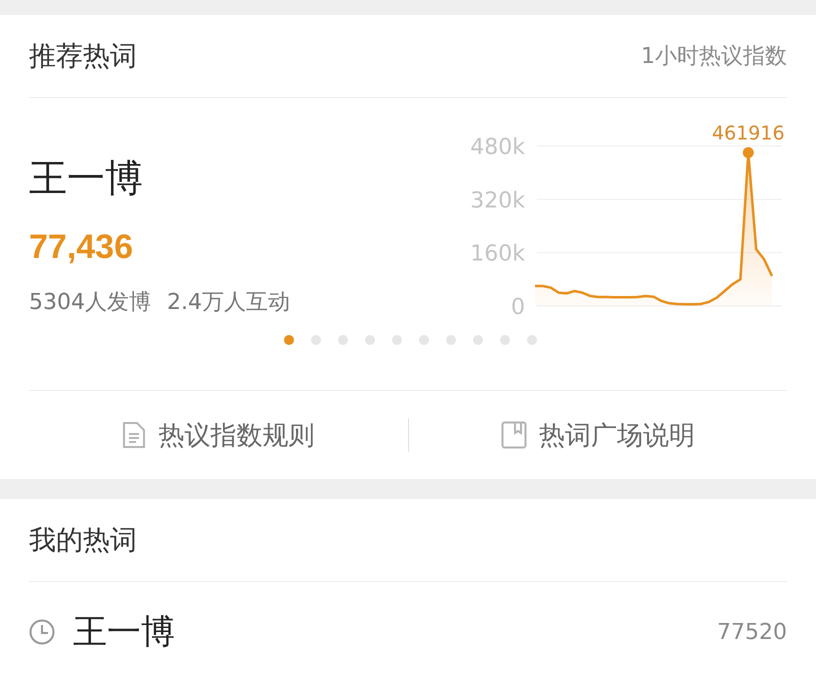  What do you see at coordinates (497, 254) in the screenshot?
I see `axis-label: 160k` at bounding box center [497, 254].